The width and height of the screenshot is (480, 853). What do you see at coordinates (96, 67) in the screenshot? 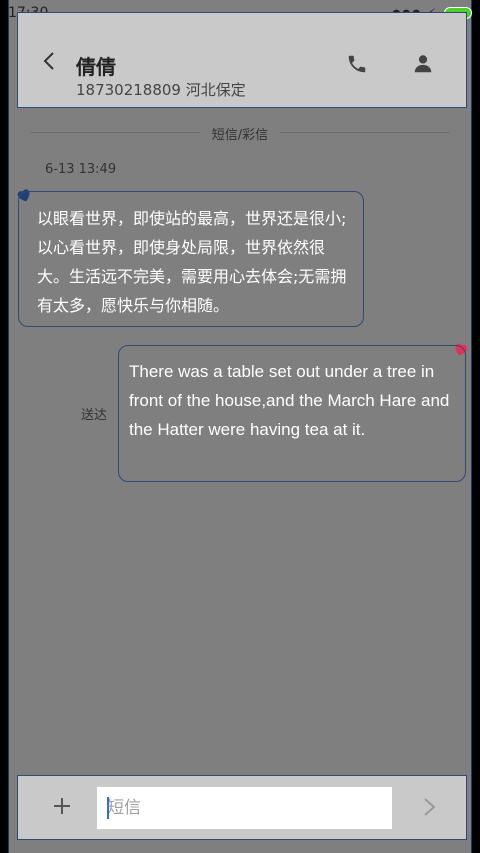
I see `contact-name: 倩倩` at bounding box center [96, 67].